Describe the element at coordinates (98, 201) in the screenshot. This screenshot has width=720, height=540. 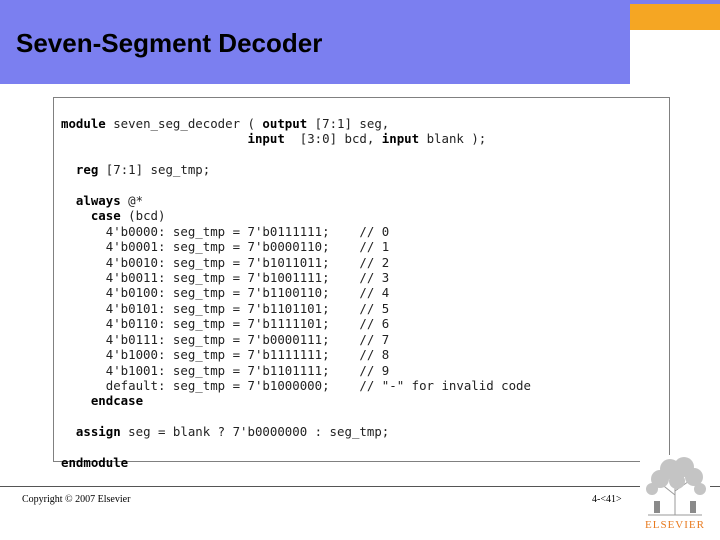
I see `code-keyword: always` at that location.